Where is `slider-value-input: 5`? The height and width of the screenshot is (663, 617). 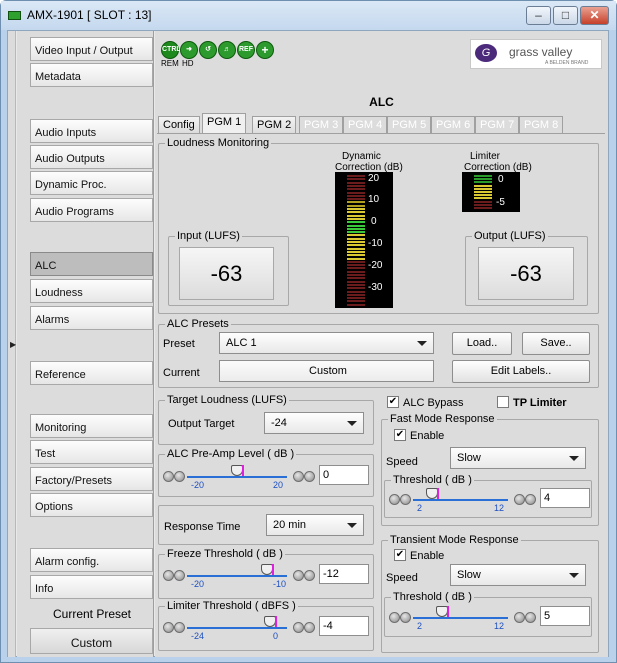
slider-value-input: 5 is located at coordinates (565, 616).